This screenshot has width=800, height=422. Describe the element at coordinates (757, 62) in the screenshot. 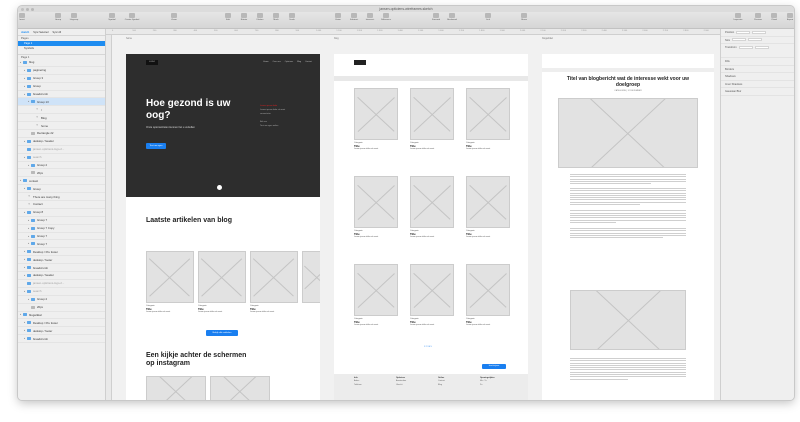

I see `inspector-fills: Fills` at that location.